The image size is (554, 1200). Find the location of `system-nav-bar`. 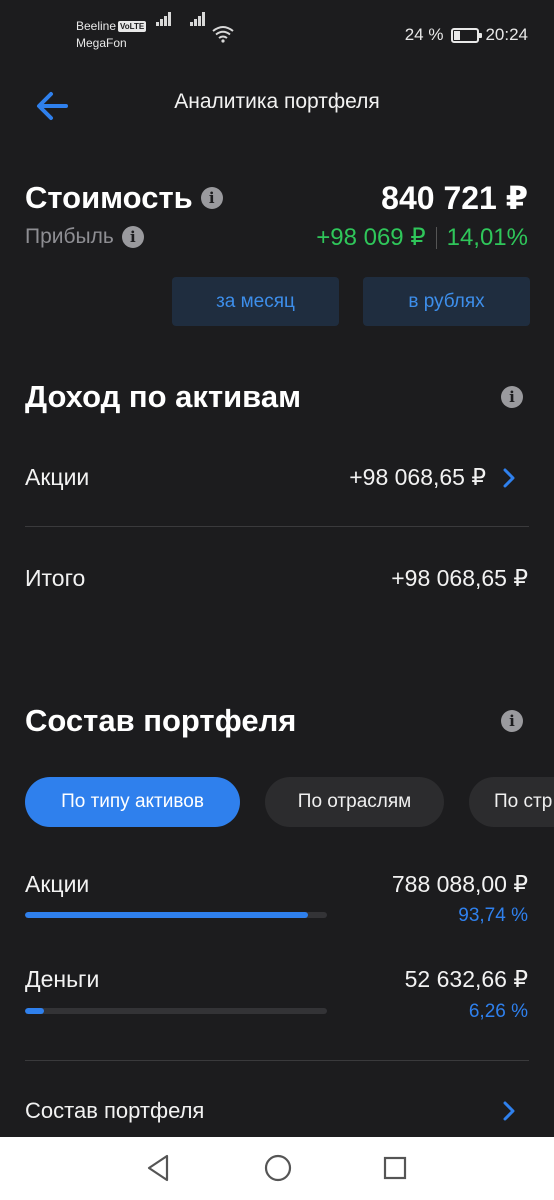

system-nav-bar is located at coordinates (277, 1168).